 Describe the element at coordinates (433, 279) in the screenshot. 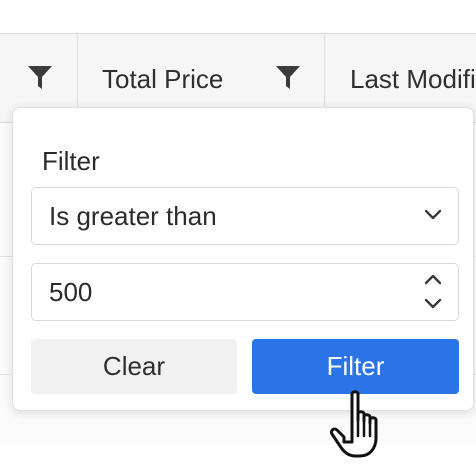

I see `chevron-up-icon` at that location.